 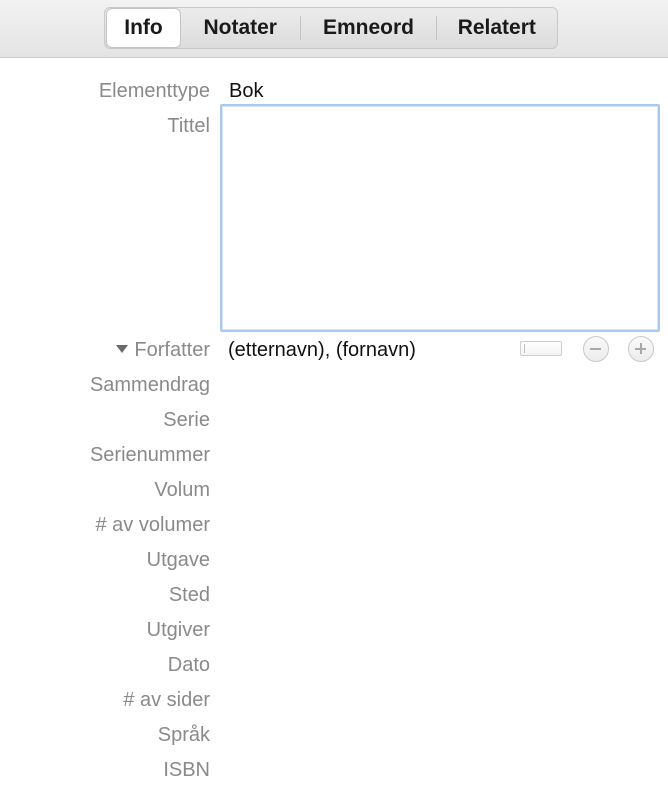 I want to click on author-value: (etternavn), (fornavn), so click(x=322, y=350).